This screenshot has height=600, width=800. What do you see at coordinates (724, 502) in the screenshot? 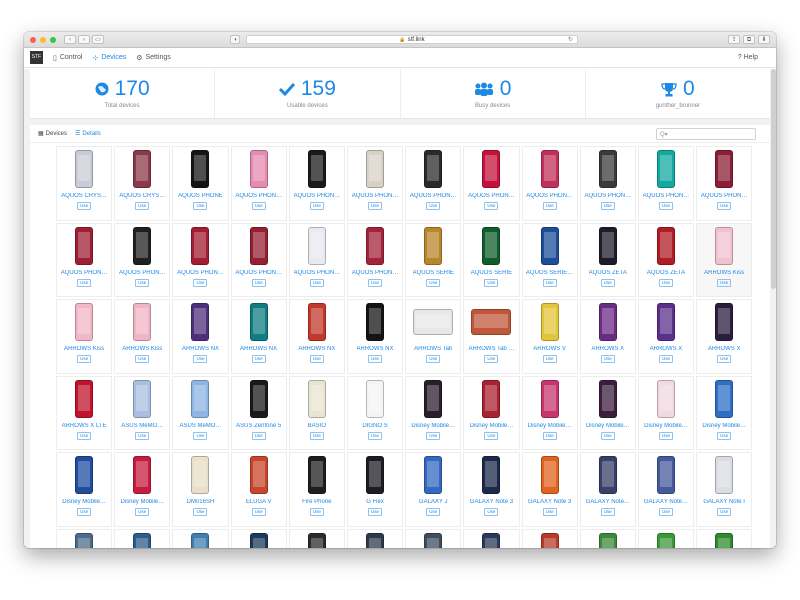
I see `device-name: GALAXY Note I` at bounding box center [724, 502].